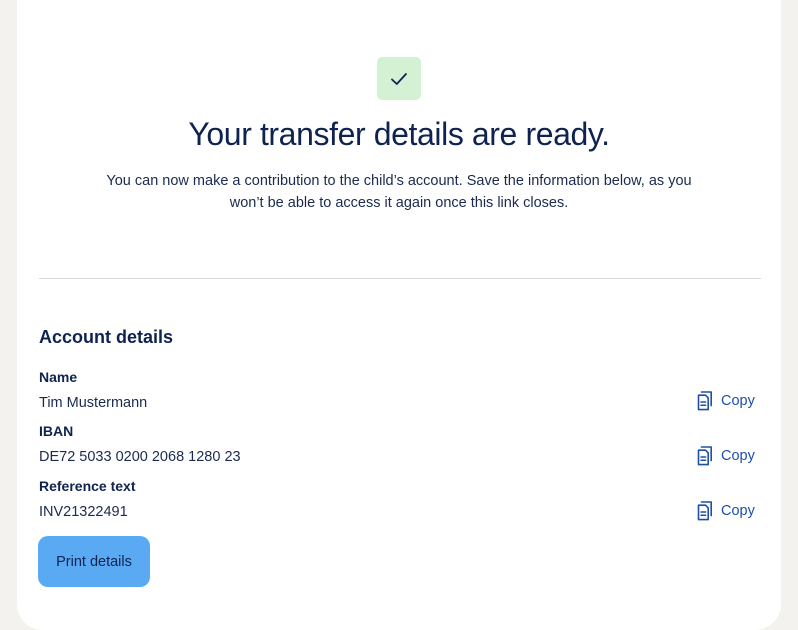  I want to click on section-divider, so click(400, 278).